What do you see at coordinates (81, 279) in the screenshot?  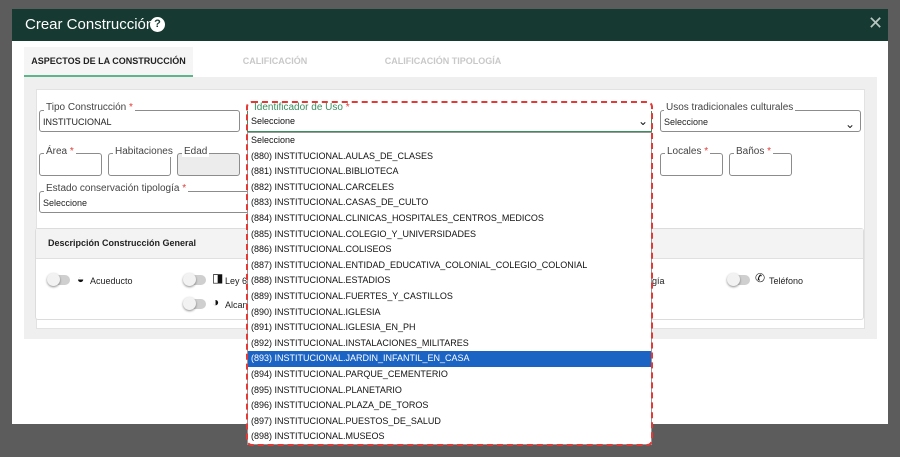 I see `water-drop-icon: ◒` at bounding box center [81, 279].